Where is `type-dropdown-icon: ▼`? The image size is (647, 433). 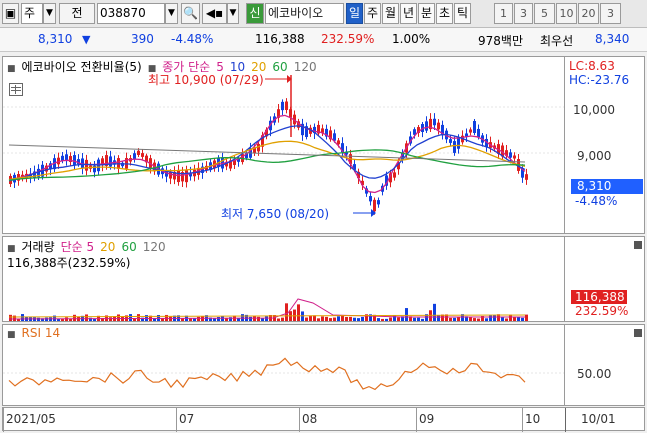 type-dropdown-icon: ▼ is located at coordinates (49, 13).